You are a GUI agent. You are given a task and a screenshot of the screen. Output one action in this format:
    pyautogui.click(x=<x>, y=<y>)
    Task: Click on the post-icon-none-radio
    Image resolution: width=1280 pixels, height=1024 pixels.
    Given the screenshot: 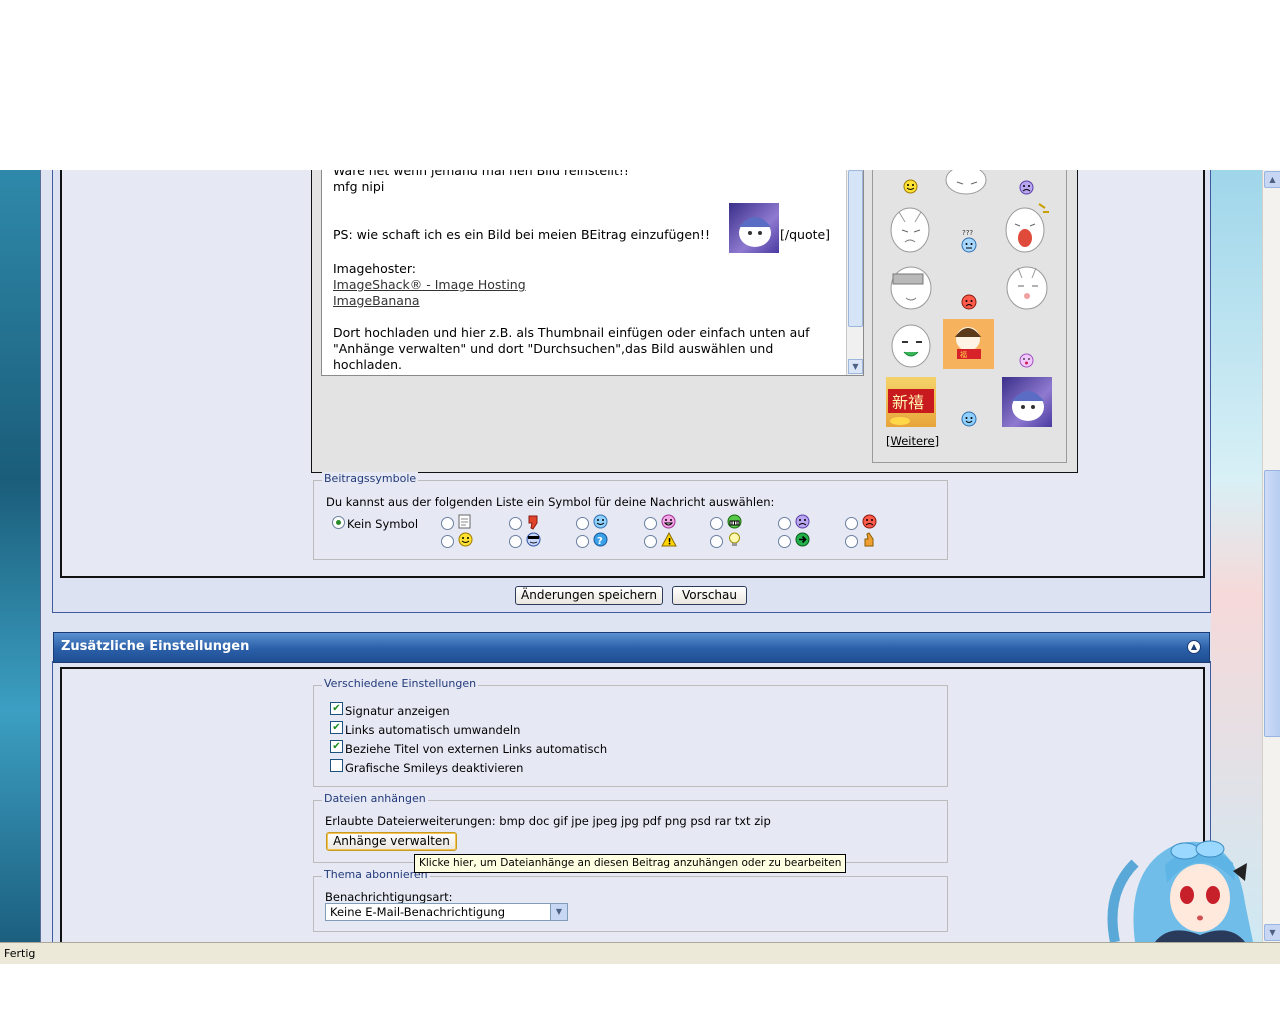 What is the action you would take?
    pyautogui.click(x=338, y=522)
    